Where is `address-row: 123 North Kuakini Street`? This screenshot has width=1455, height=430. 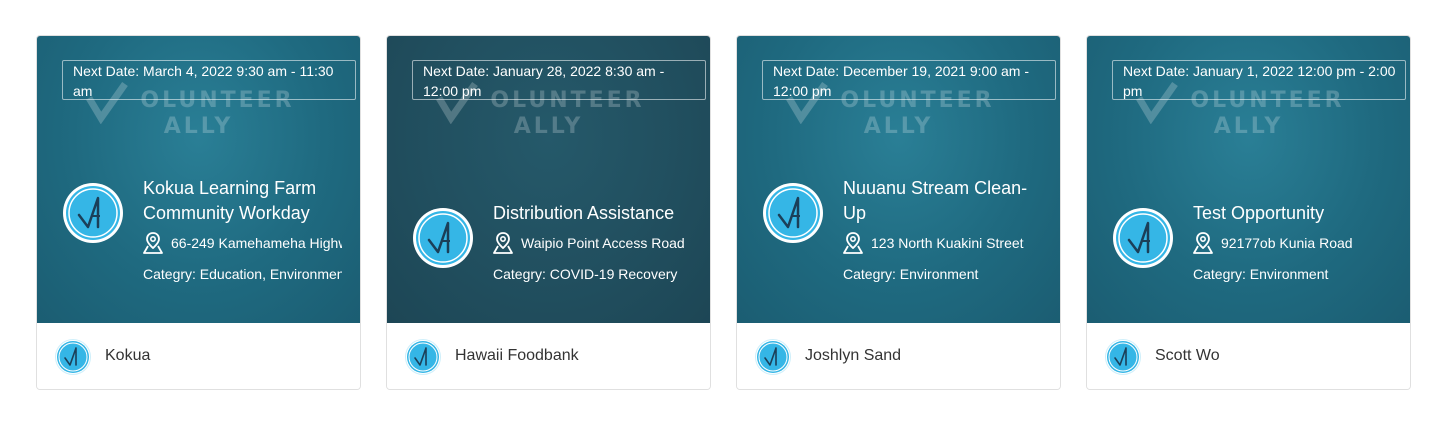 address-row: 123 North Kuakini Street is located at coordinates (942, 243).